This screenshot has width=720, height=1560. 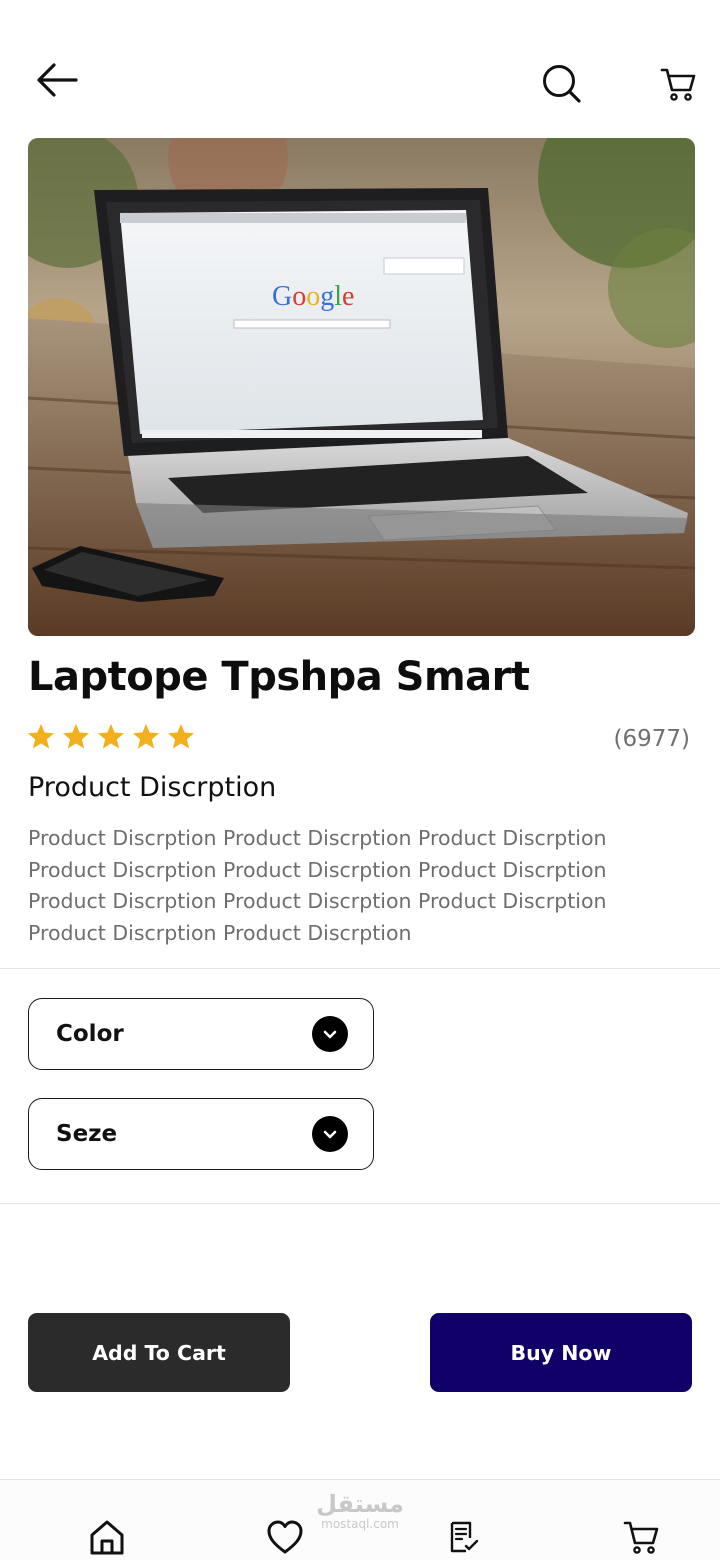 I want to click on size-select-label: Seze, so click(x=87, y=1134).